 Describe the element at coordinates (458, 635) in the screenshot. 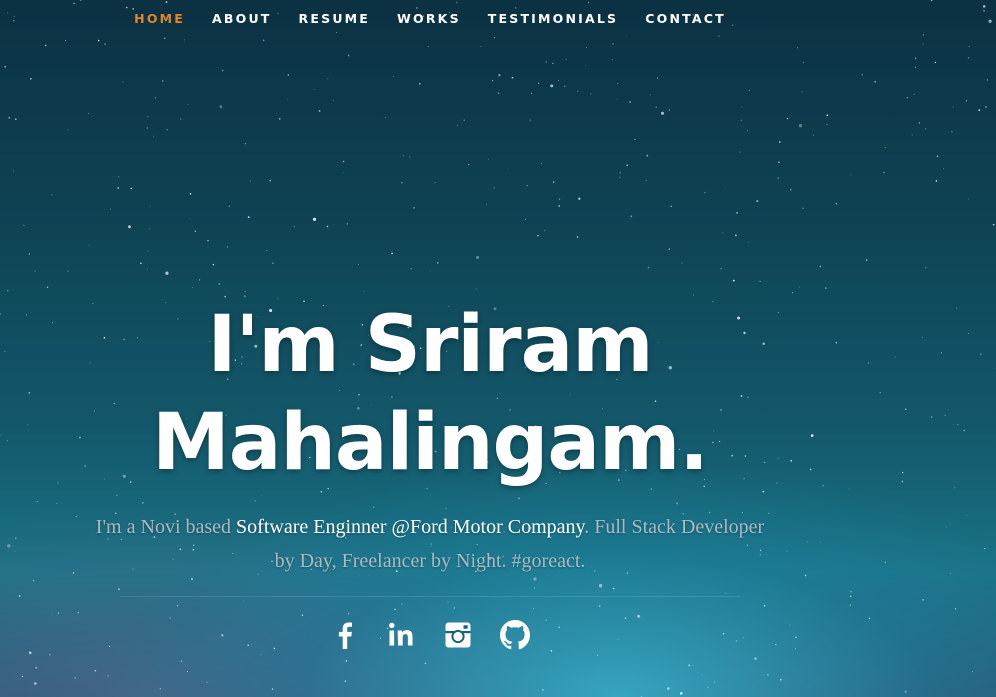

I see `instagram-link` at that location.